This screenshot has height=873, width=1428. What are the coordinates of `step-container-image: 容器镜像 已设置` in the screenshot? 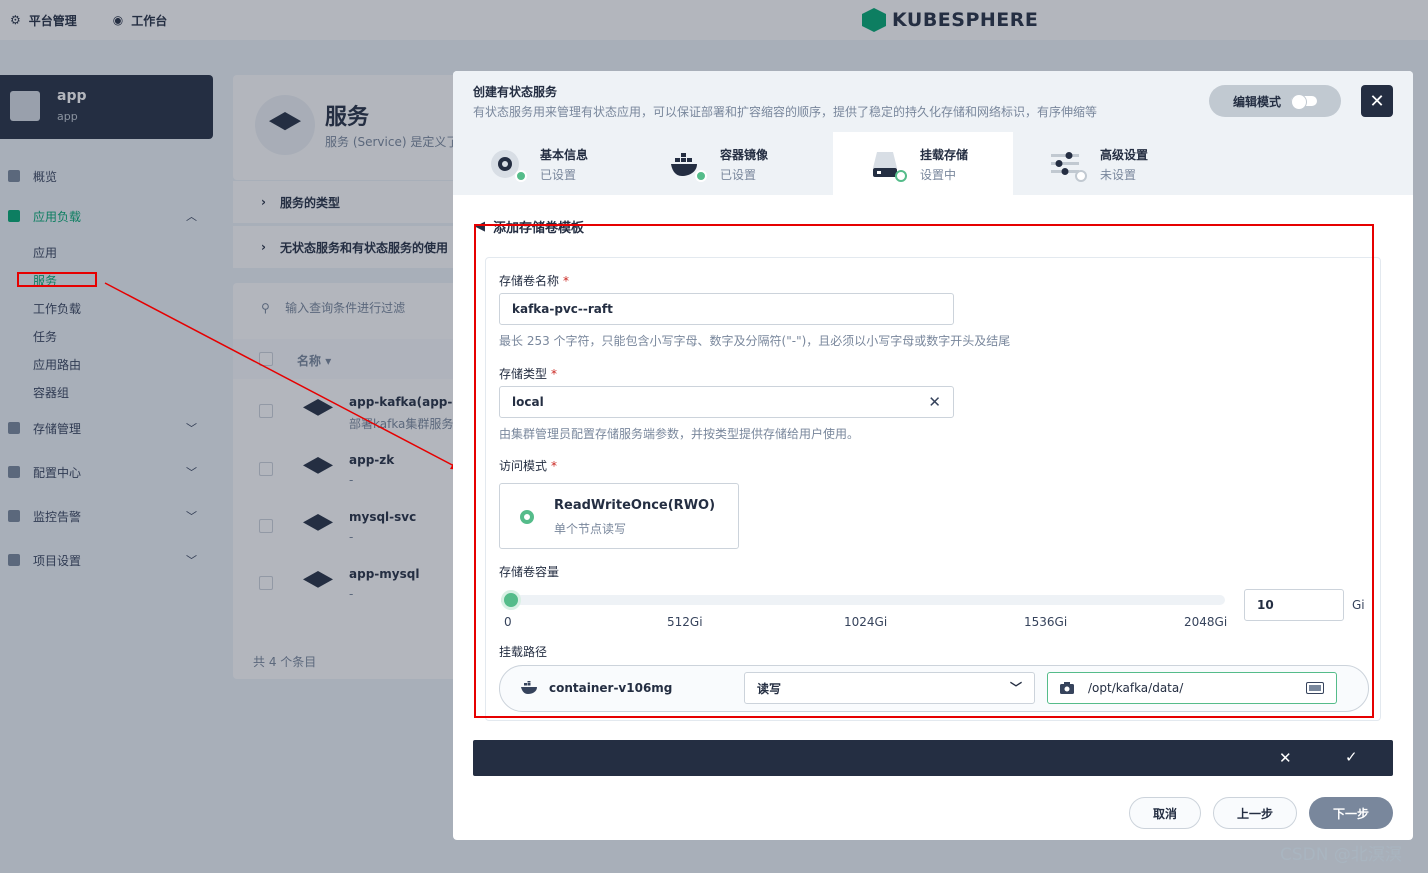 It's located at (723, 163).